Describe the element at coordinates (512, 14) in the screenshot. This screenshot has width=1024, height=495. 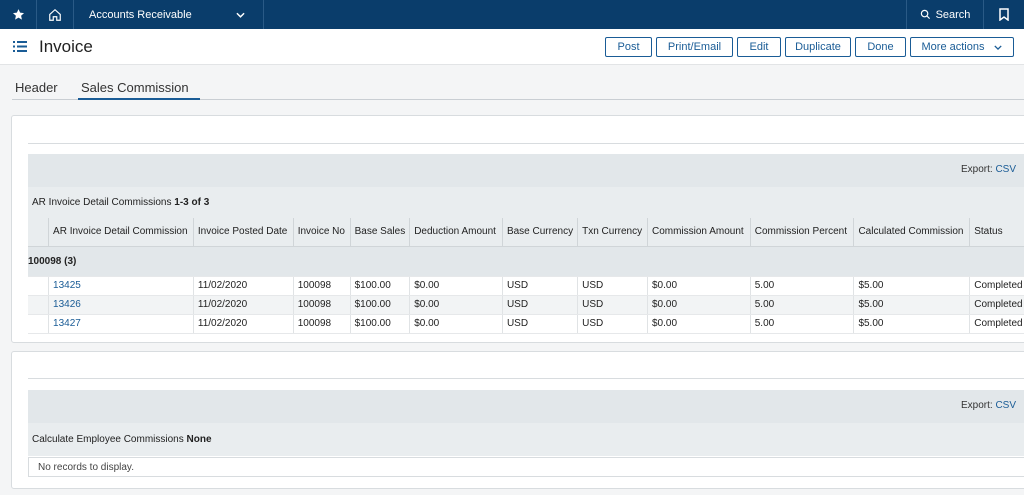
I see `top-nav-bar: Accounts Receivable Search` at that location.